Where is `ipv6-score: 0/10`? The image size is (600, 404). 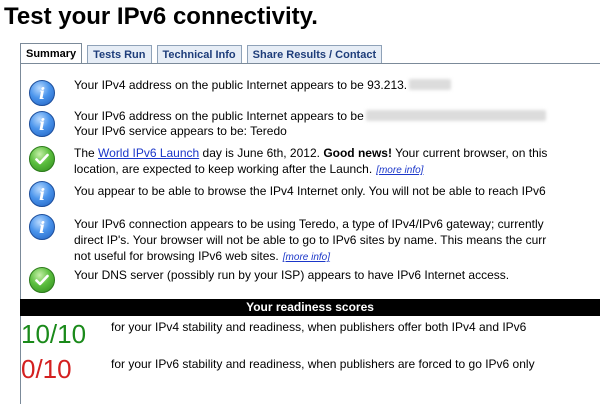 ipv6-score: 0/10 is located at coordinates (46, 369).